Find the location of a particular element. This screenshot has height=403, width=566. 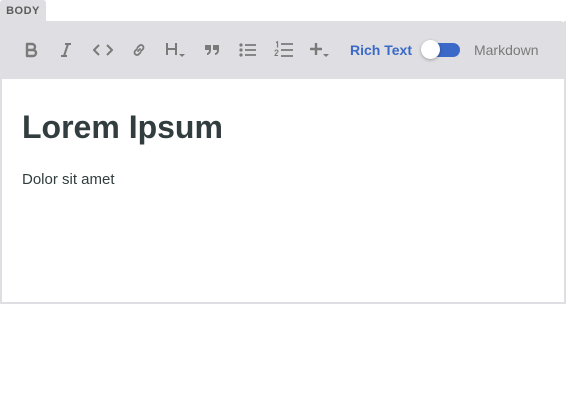

editor-mode-toggle: Rich Text Markdown is located at coordinates (444, 50).